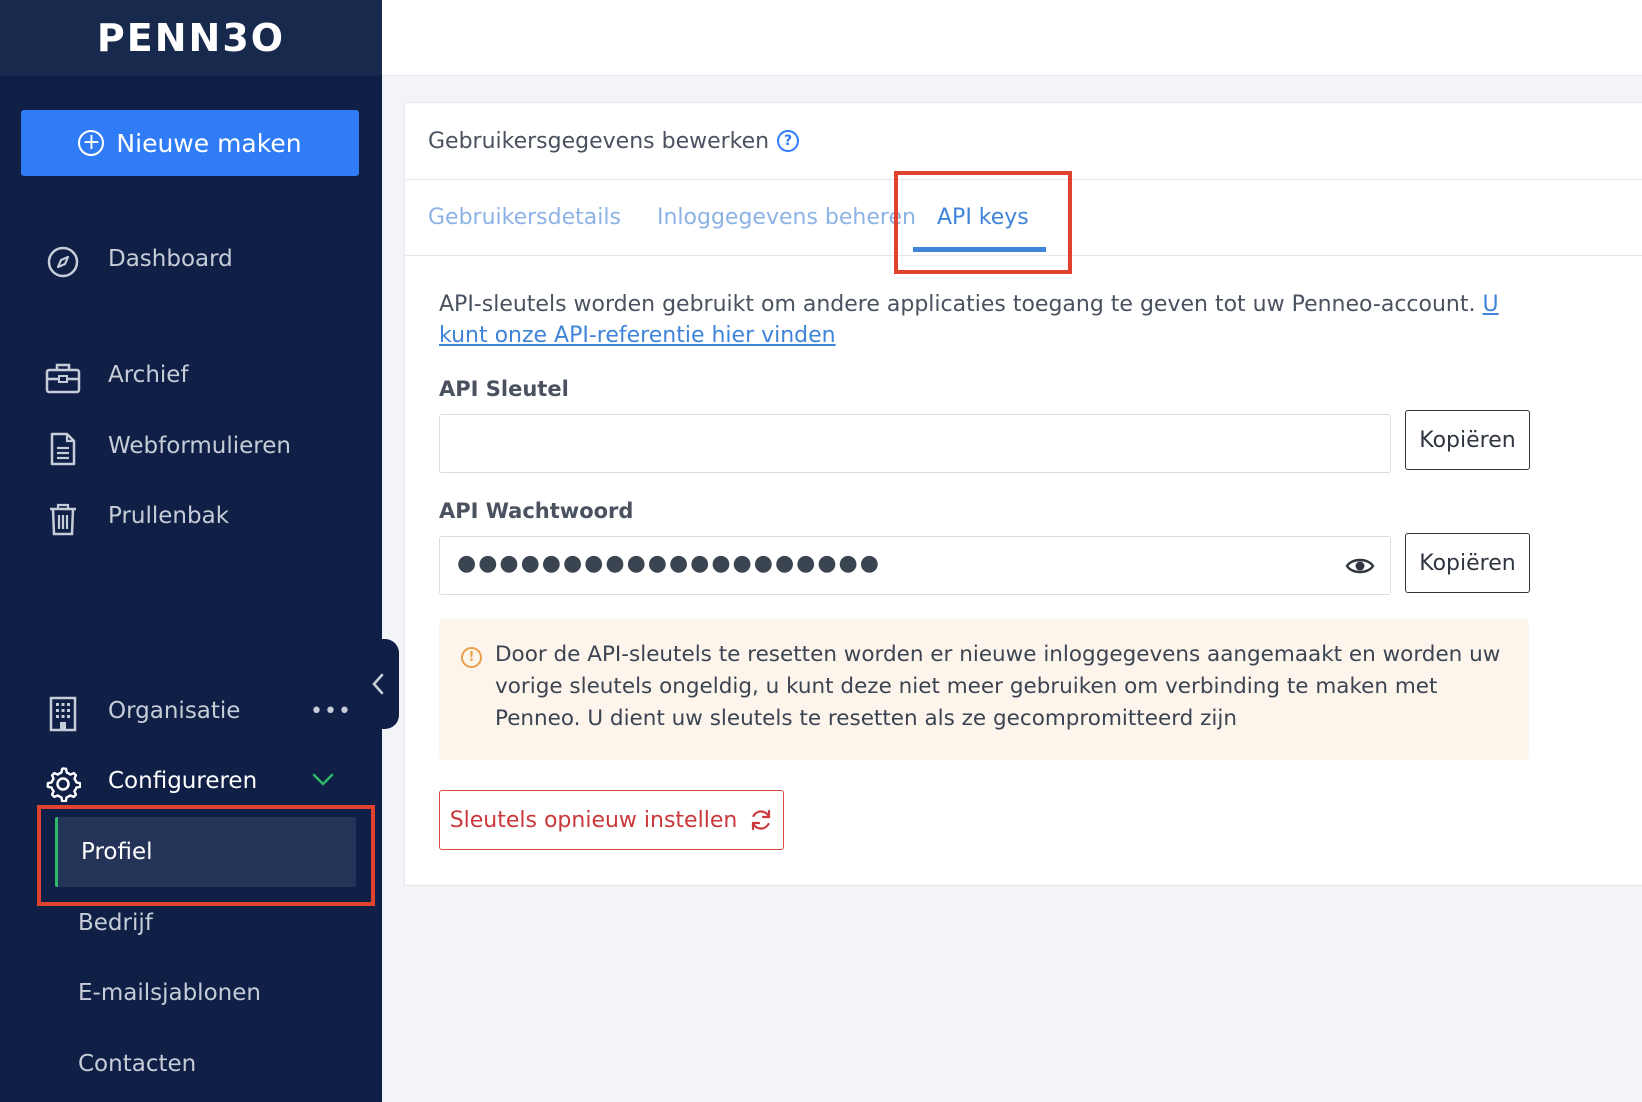  Describe the element at coordinates (205, 1064) in the screenshot. I see `sidebar-subitem-contacten: Contacten` at that location.